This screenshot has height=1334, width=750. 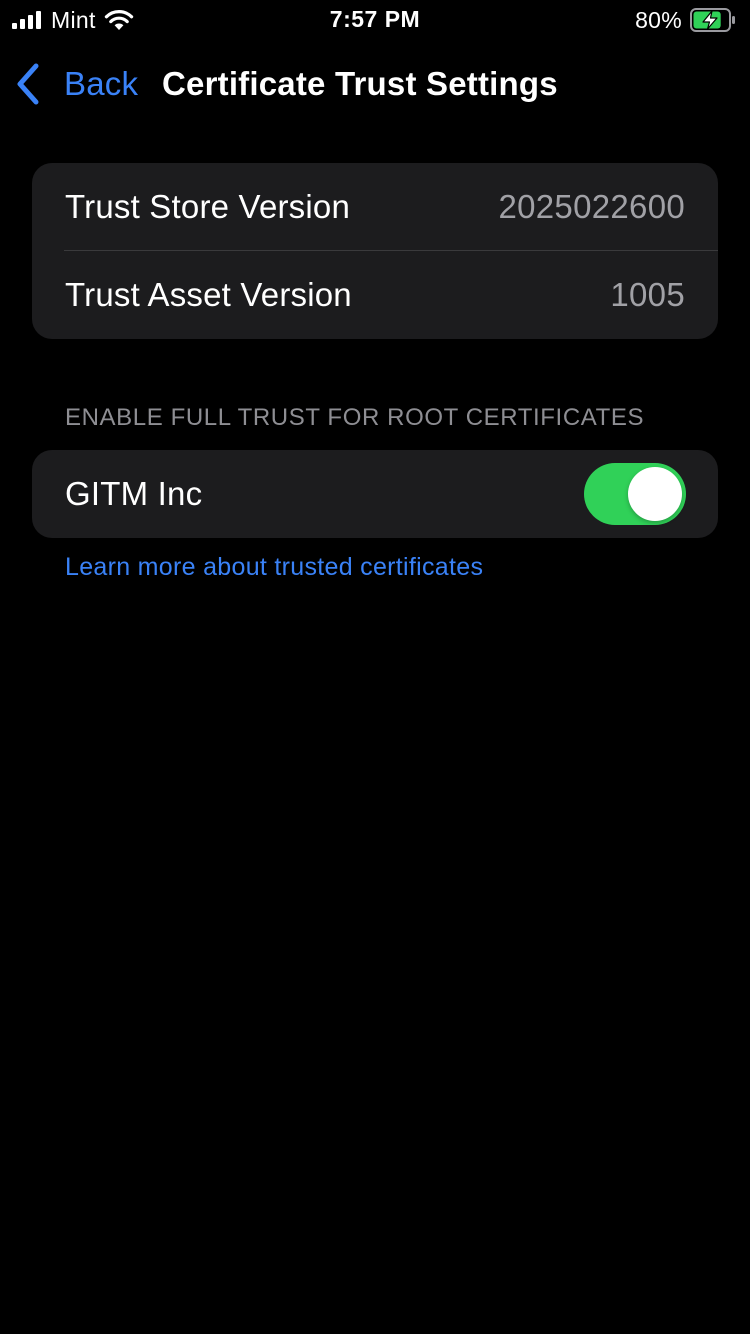 I want to click on trust-asset-version-row: Trust Asset Version 1005, so click(x=375, y=295).